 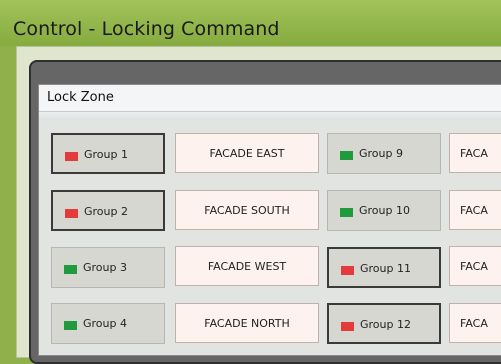 I want to click on group-10-button: Group 10, so click(x=384, y=210).